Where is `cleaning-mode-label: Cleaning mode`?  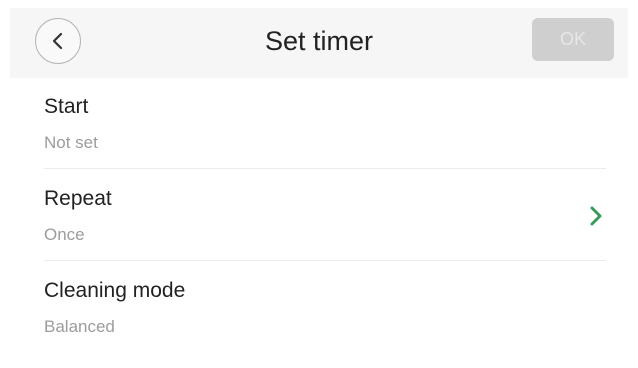 cleaning-mode-label: Cleaning mode is located at coordinates (115, 290).